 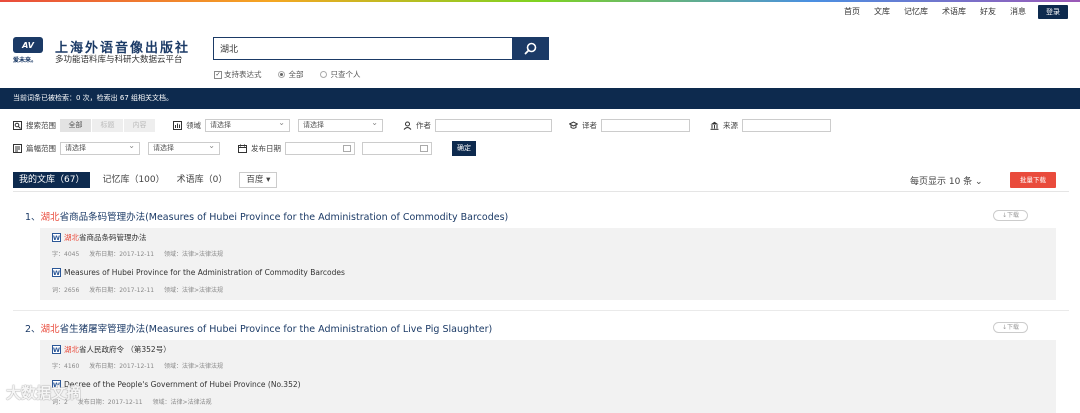 I want to click on nav-home: 首页, so click(x=852, y=12).